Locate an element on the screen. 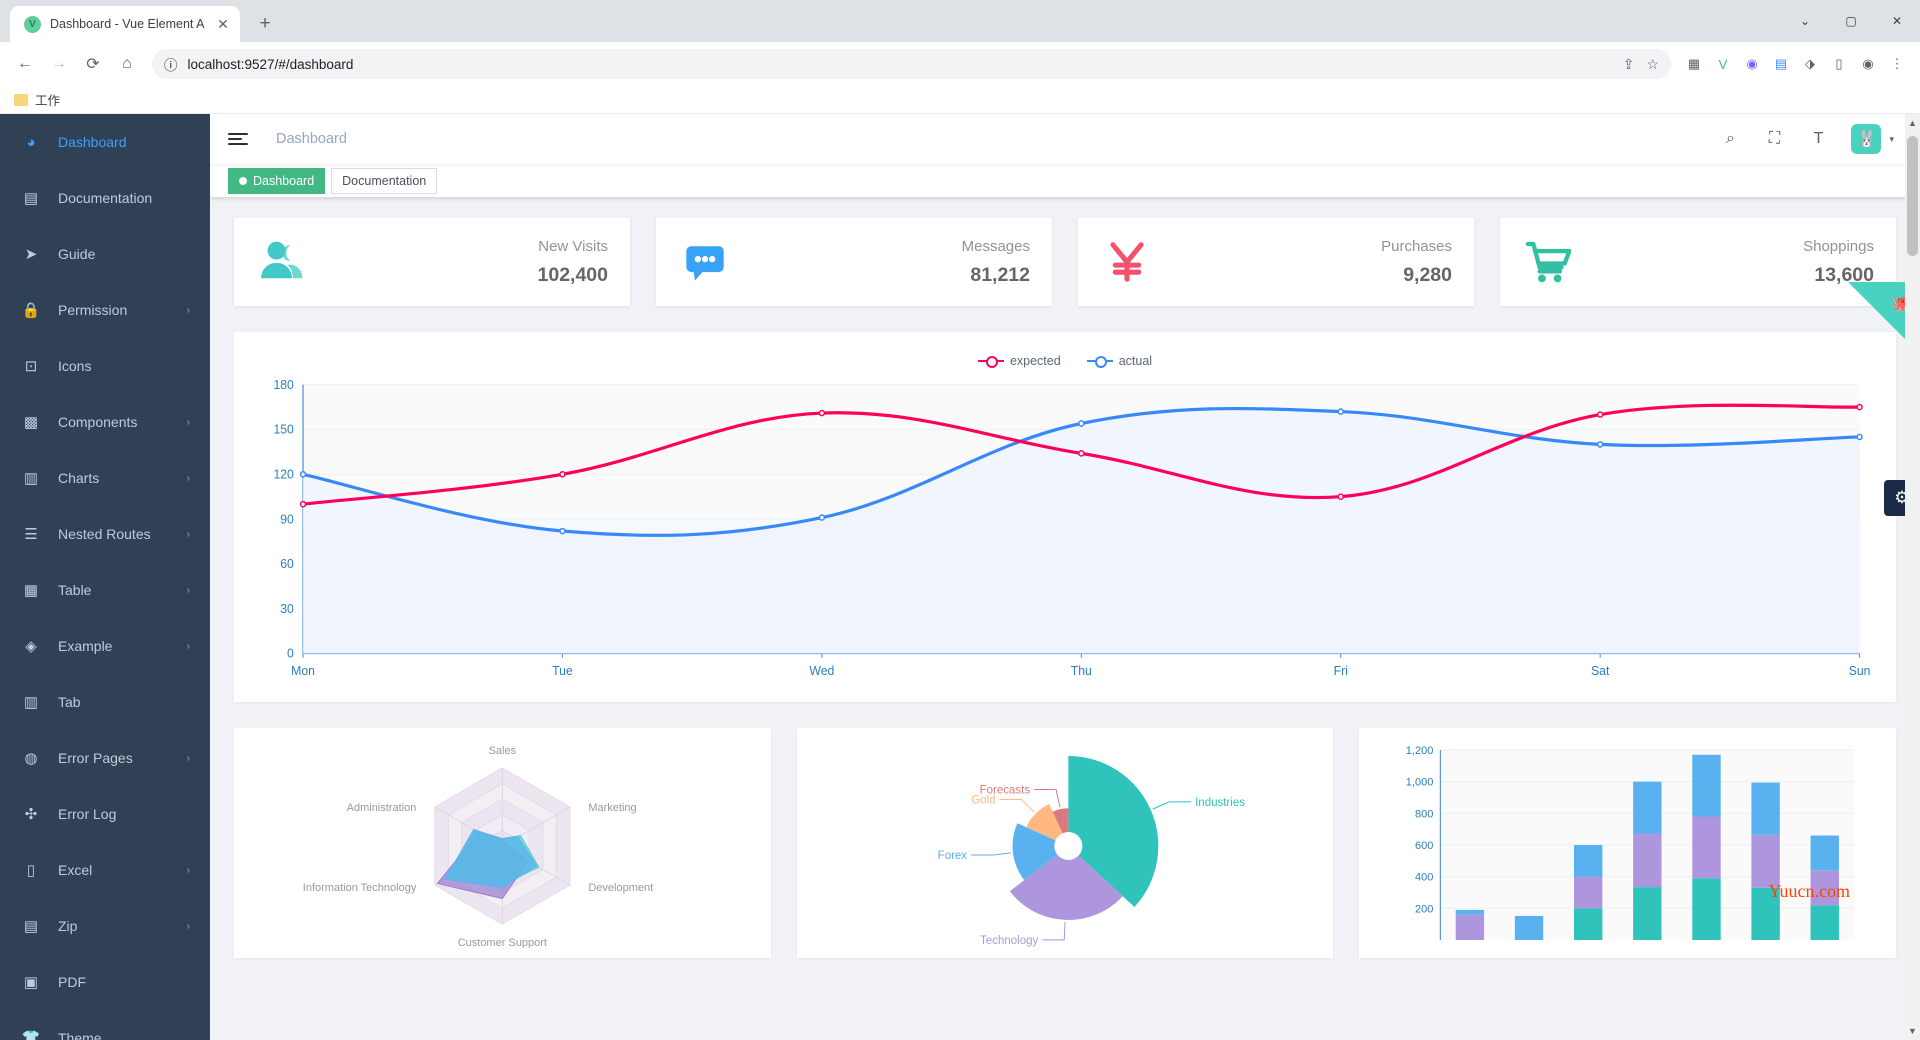  stat-card-purchases: Purchases 9,280 is located at coordinates (1276, 262).